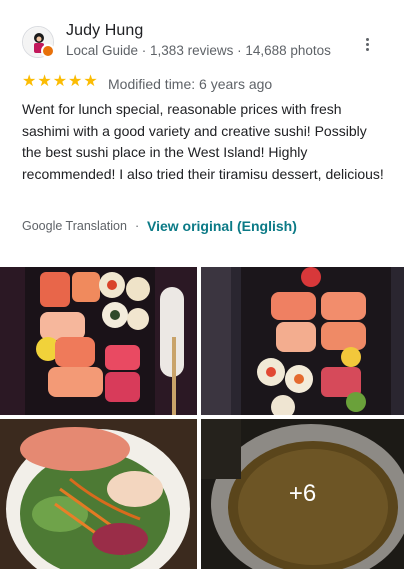  What do you see at coordinates (190, 84) in the screenshot?
I see `modified-time: Modified time: 6 years ago` at bounding box center [190, 84].